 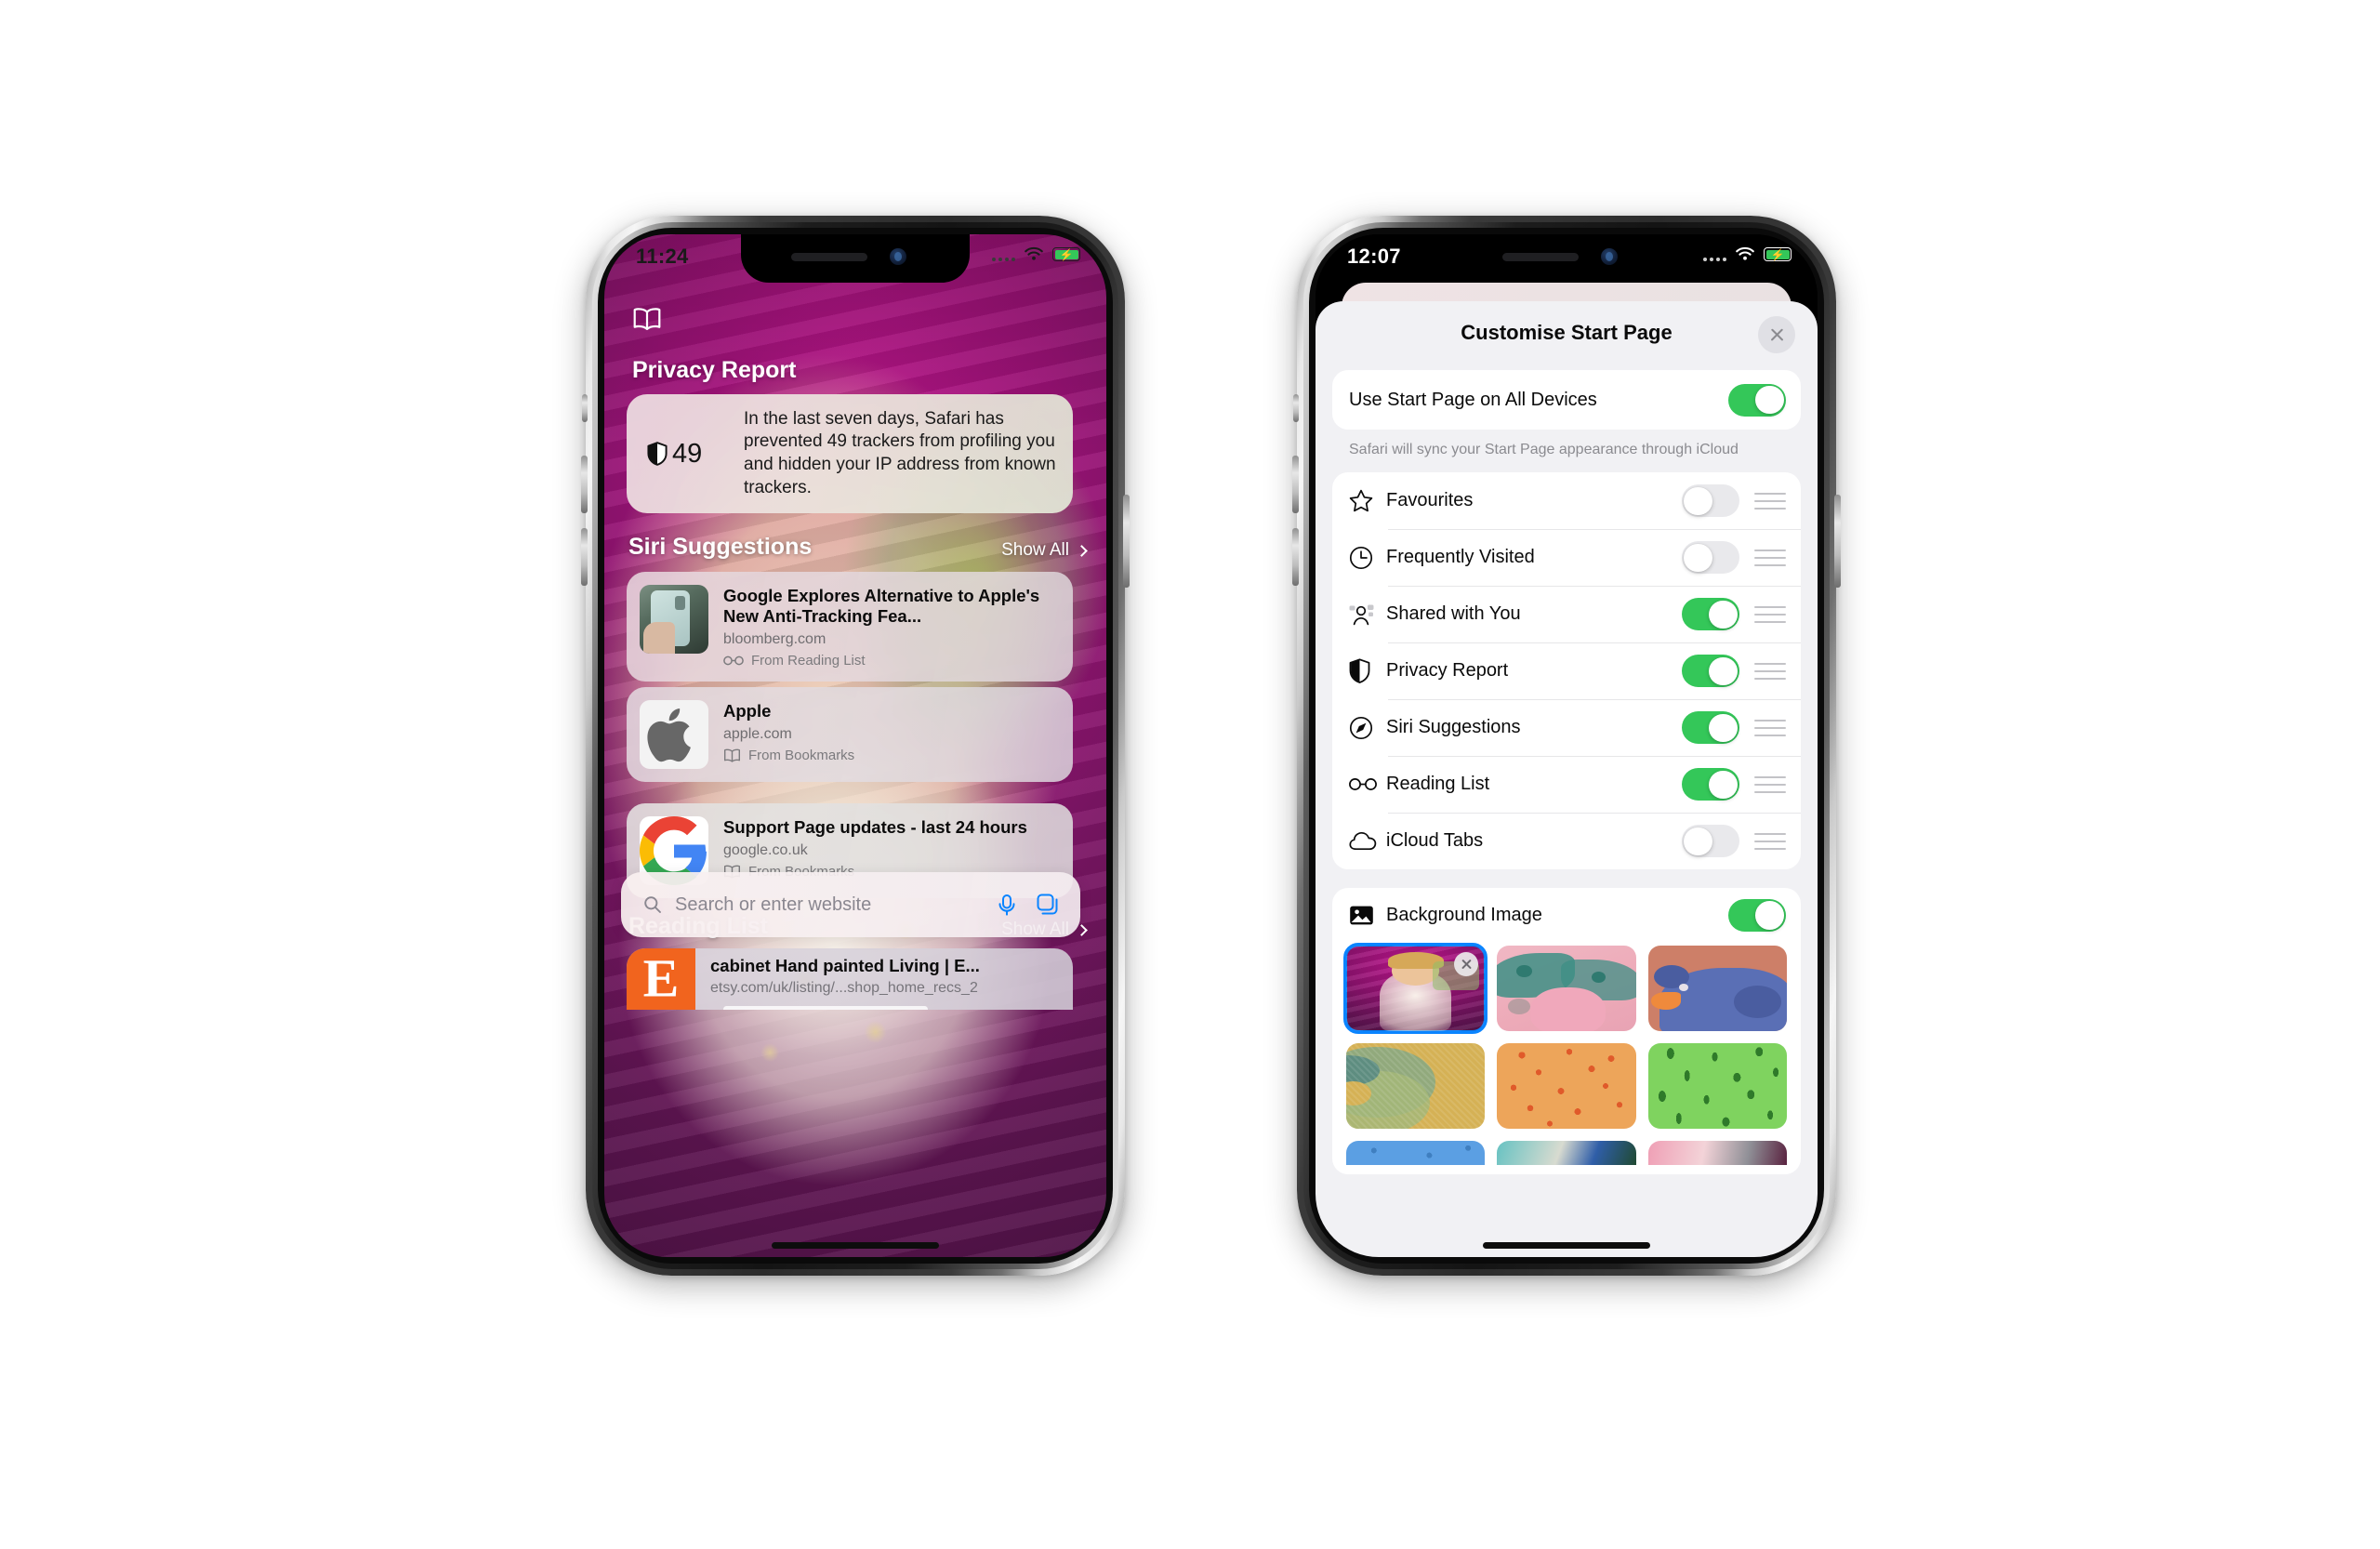 I want to click on status-indicators: ⚡, so click(x=1747, y=254).